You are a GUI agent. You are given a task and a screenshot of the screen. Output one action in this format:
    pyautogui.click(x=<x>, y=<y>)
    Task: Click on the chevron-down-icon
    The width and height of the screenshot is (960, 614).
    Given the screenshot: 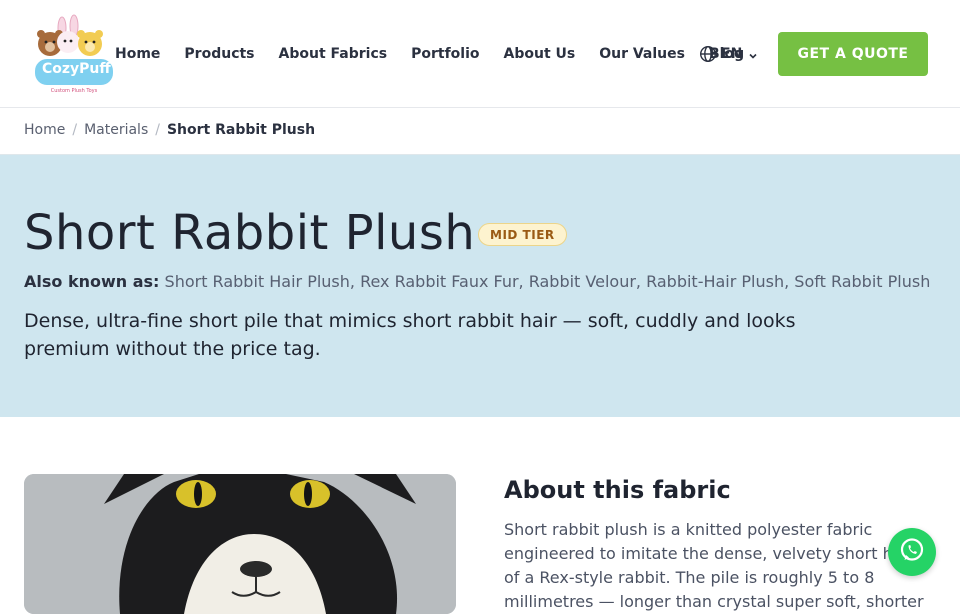 What is the action you would take?
    pyautogui.click(x=753, y=54)
    